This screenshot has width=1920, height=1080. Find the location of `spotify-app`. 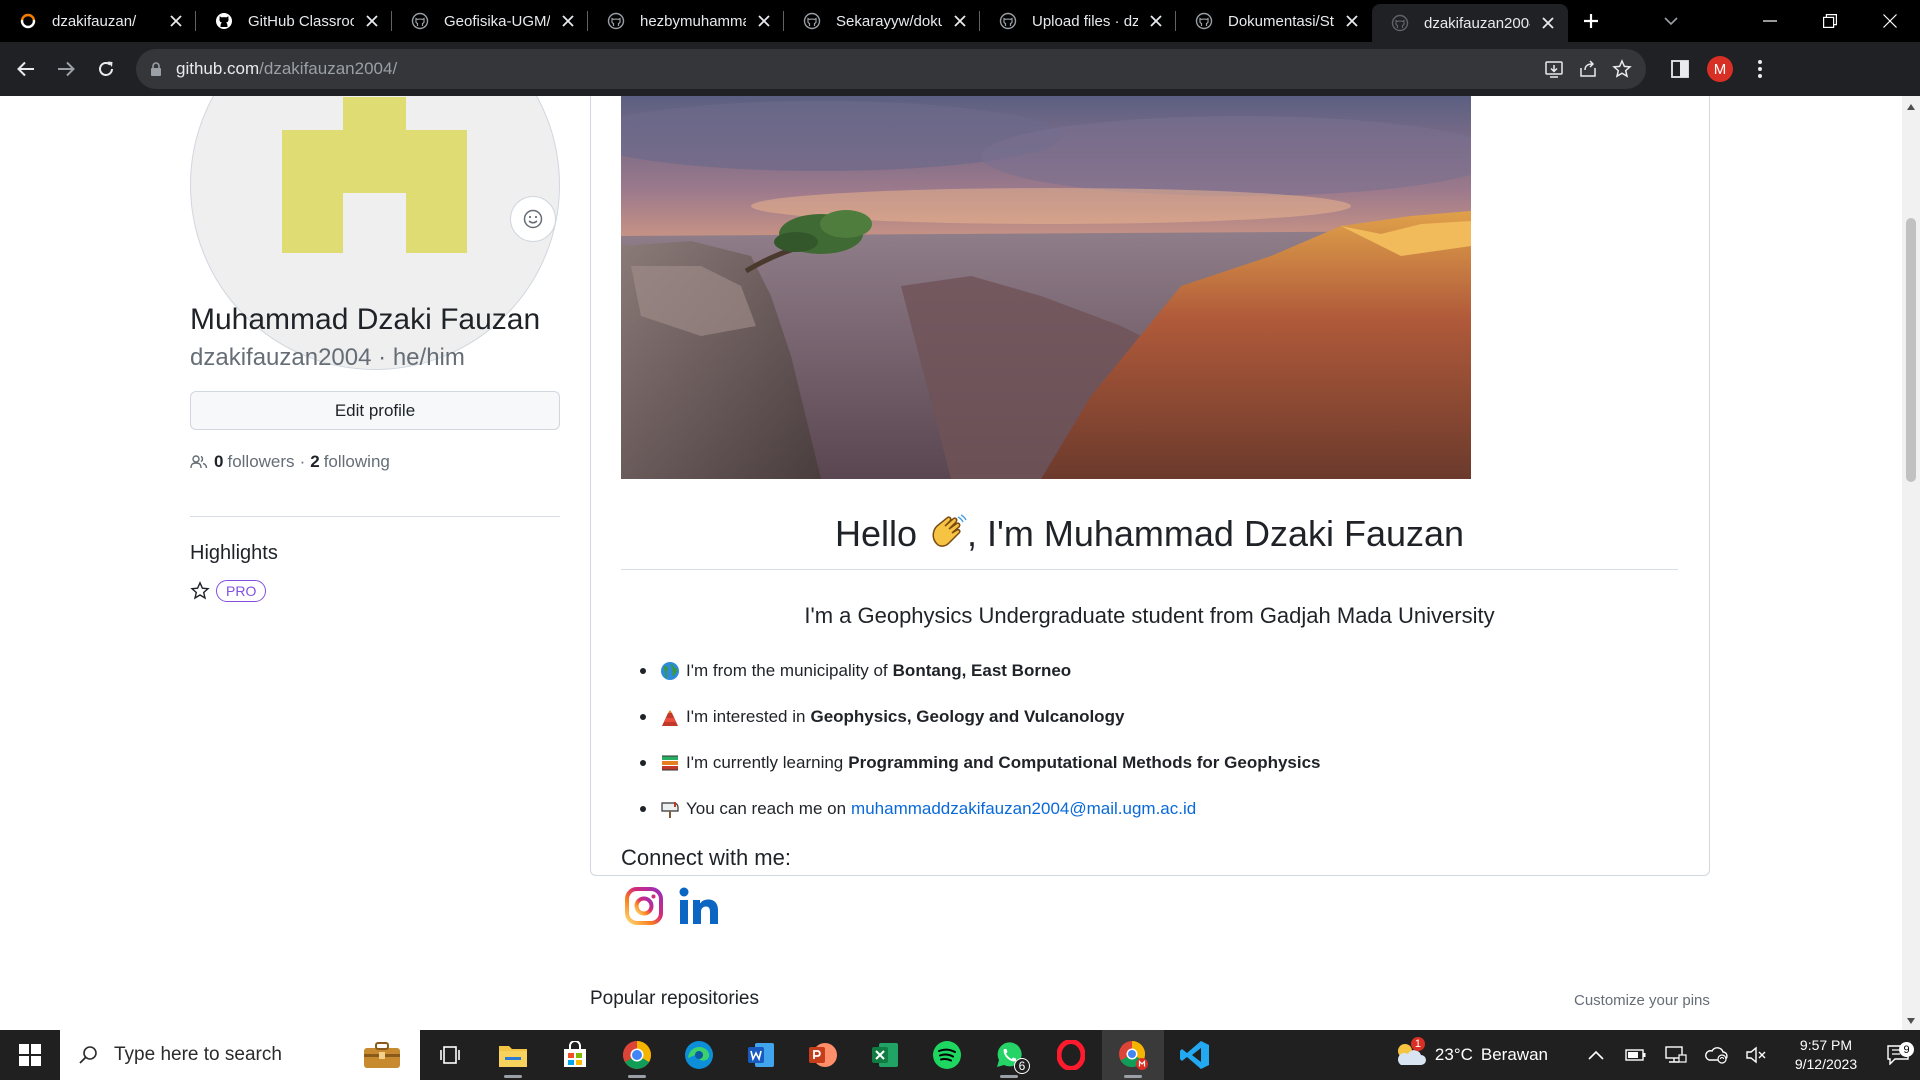

spotify-app is located at coordinates (947, 1055).